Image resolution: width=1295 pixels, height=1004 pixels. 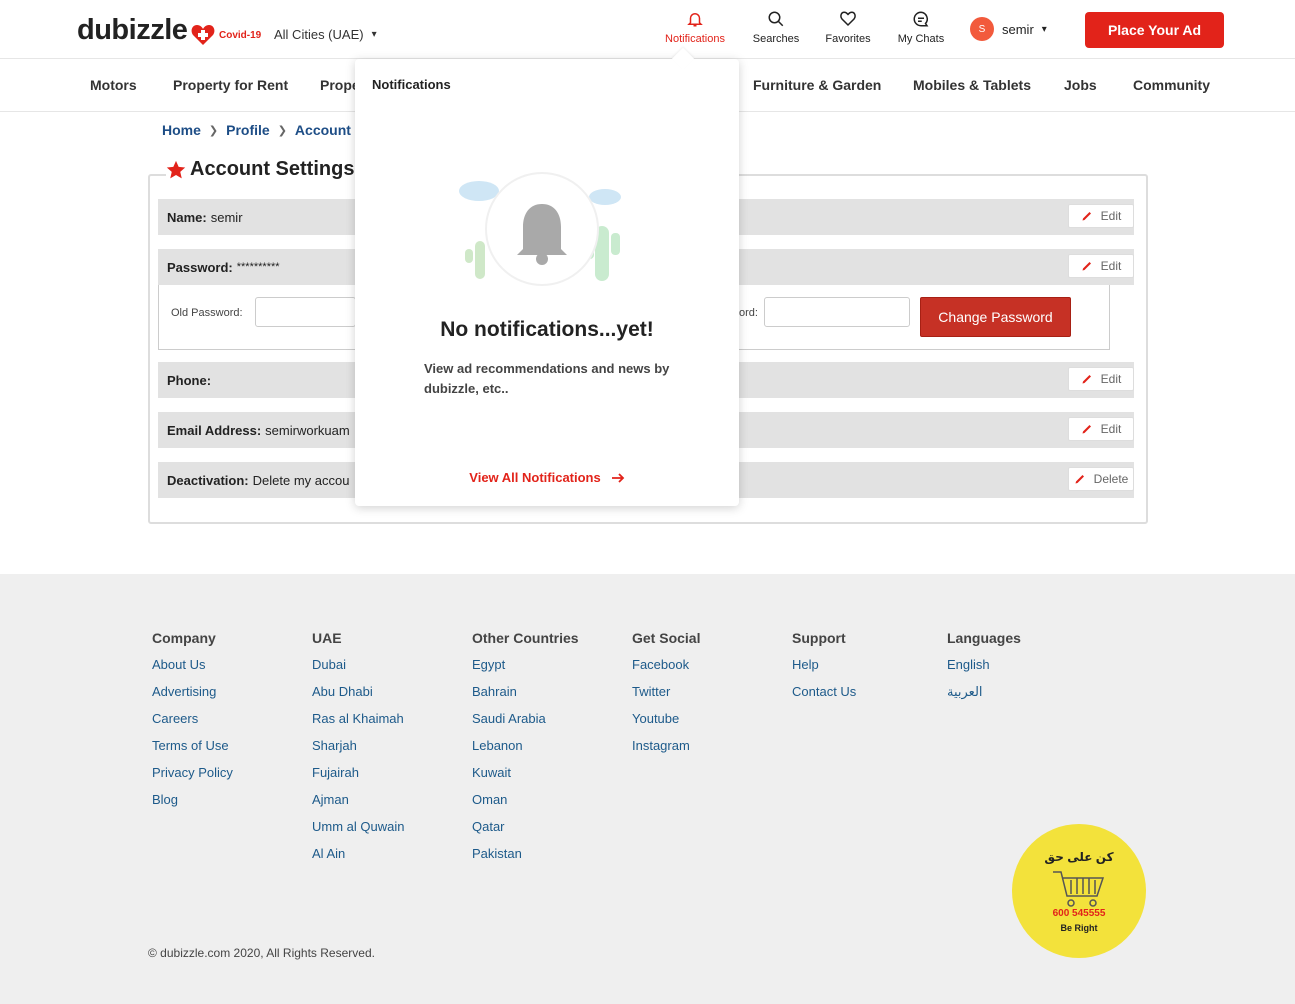 I want to click on footer-link: Ajman, so click(x=358, y=805).